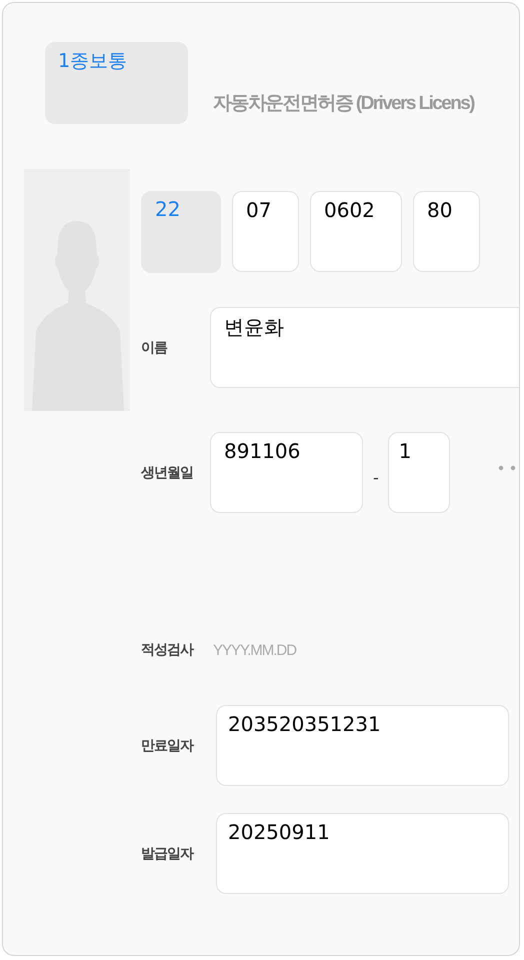  What do you see at coordinates (362, 853) in the screenshot?
I see `input-field: 20250911` at bounding box center [362, 853].